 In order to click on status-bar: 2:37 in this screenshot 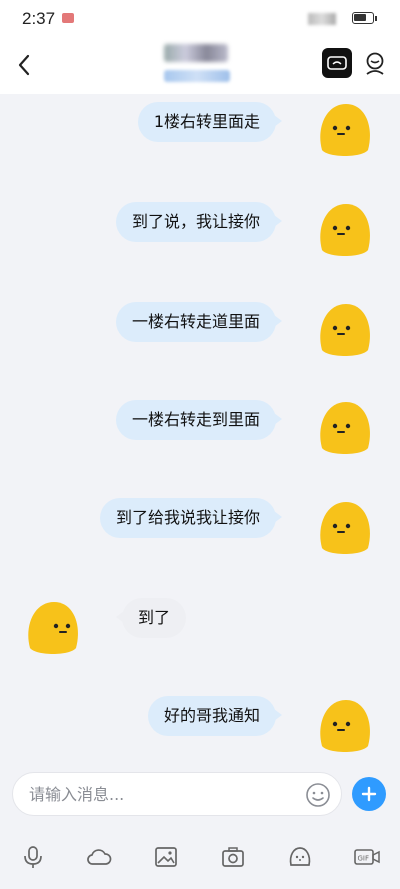, I will do `click(200, 18)`.